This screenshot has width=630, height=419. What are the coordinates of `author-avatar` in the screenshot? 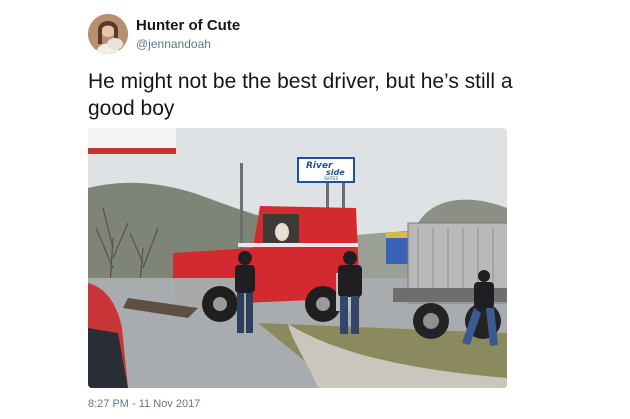 It's located at (108, 34).